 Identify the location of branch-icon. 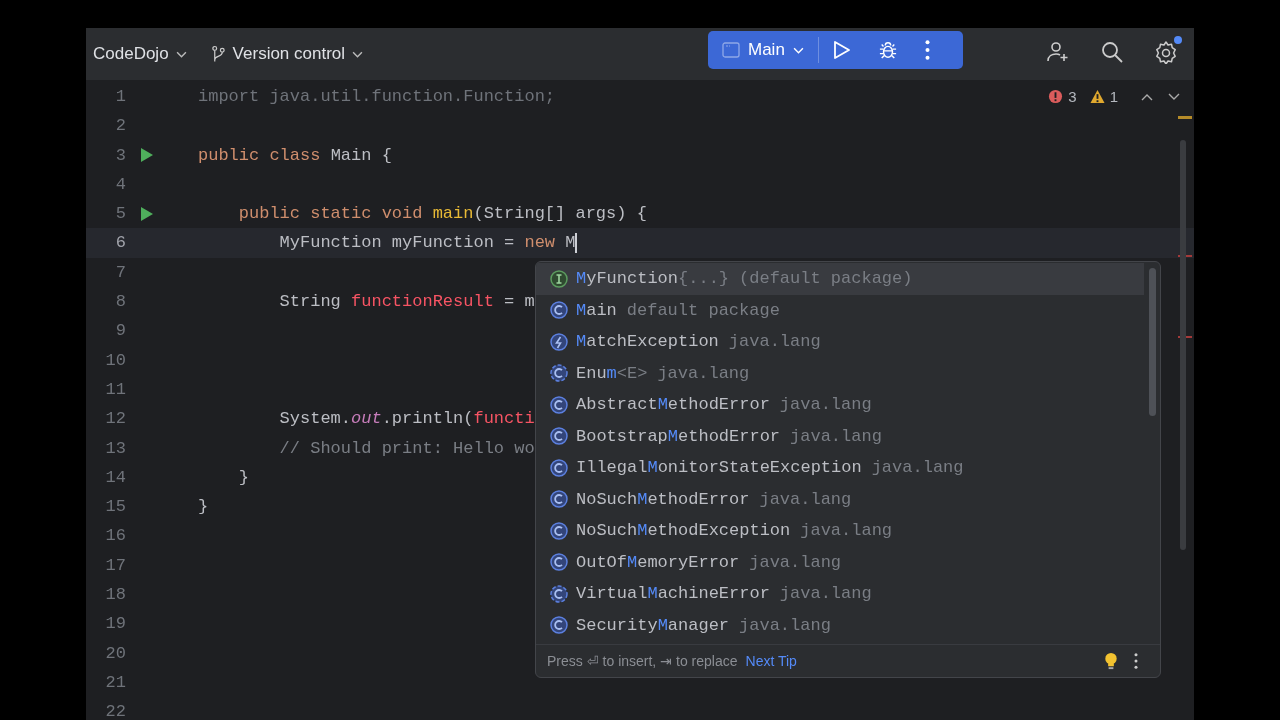
(218, 54).